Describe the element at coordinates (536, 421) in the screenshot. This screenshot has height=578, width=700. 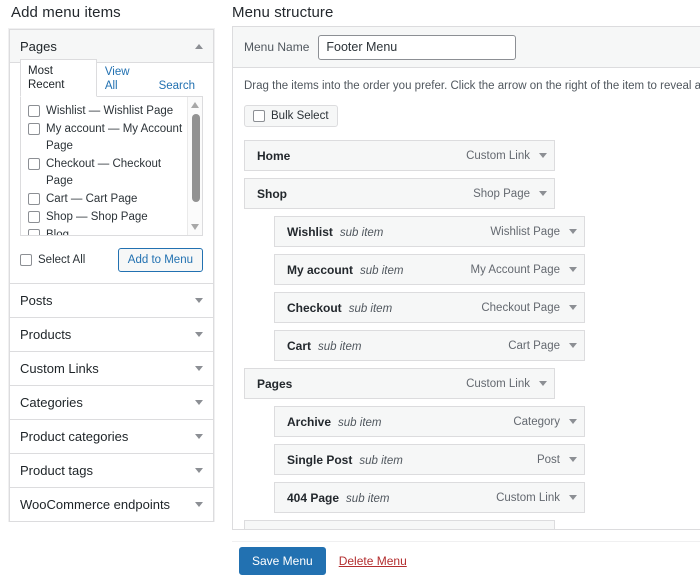
I see `menu-item-type: Category` at that location.